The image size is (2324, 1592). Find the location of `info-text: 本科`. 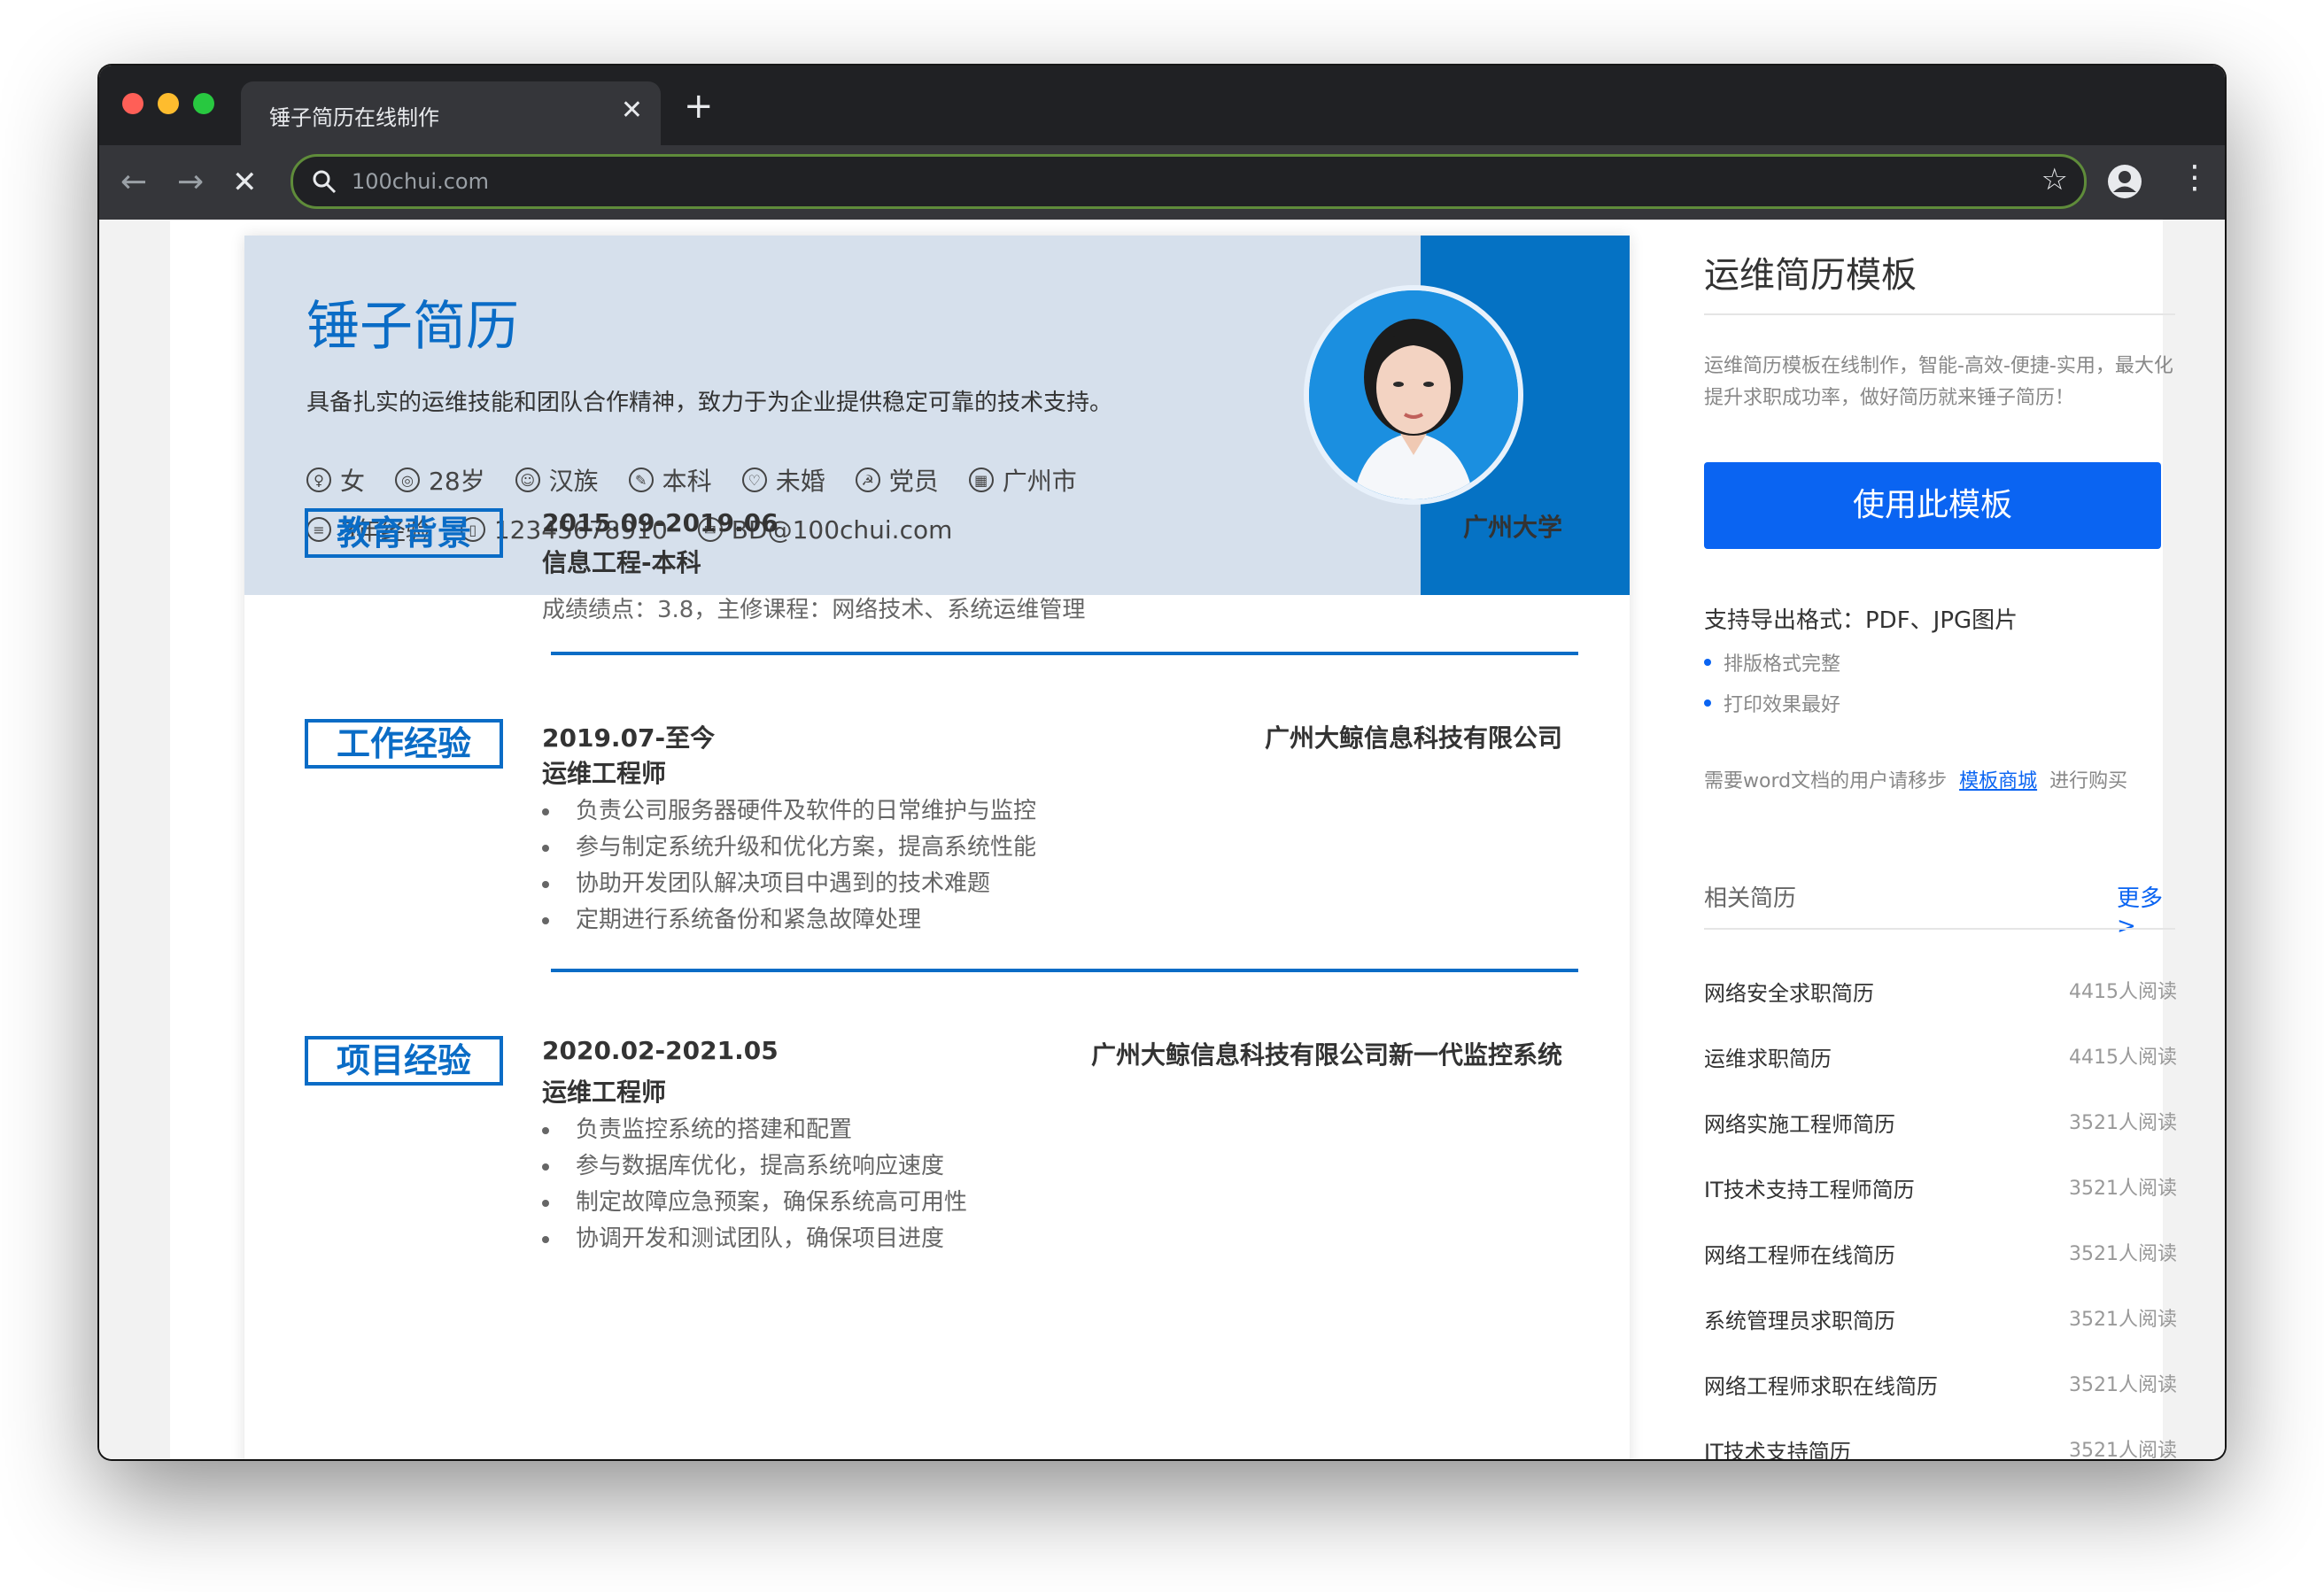

info-text: 本科 is located at coordinates (687, 481).